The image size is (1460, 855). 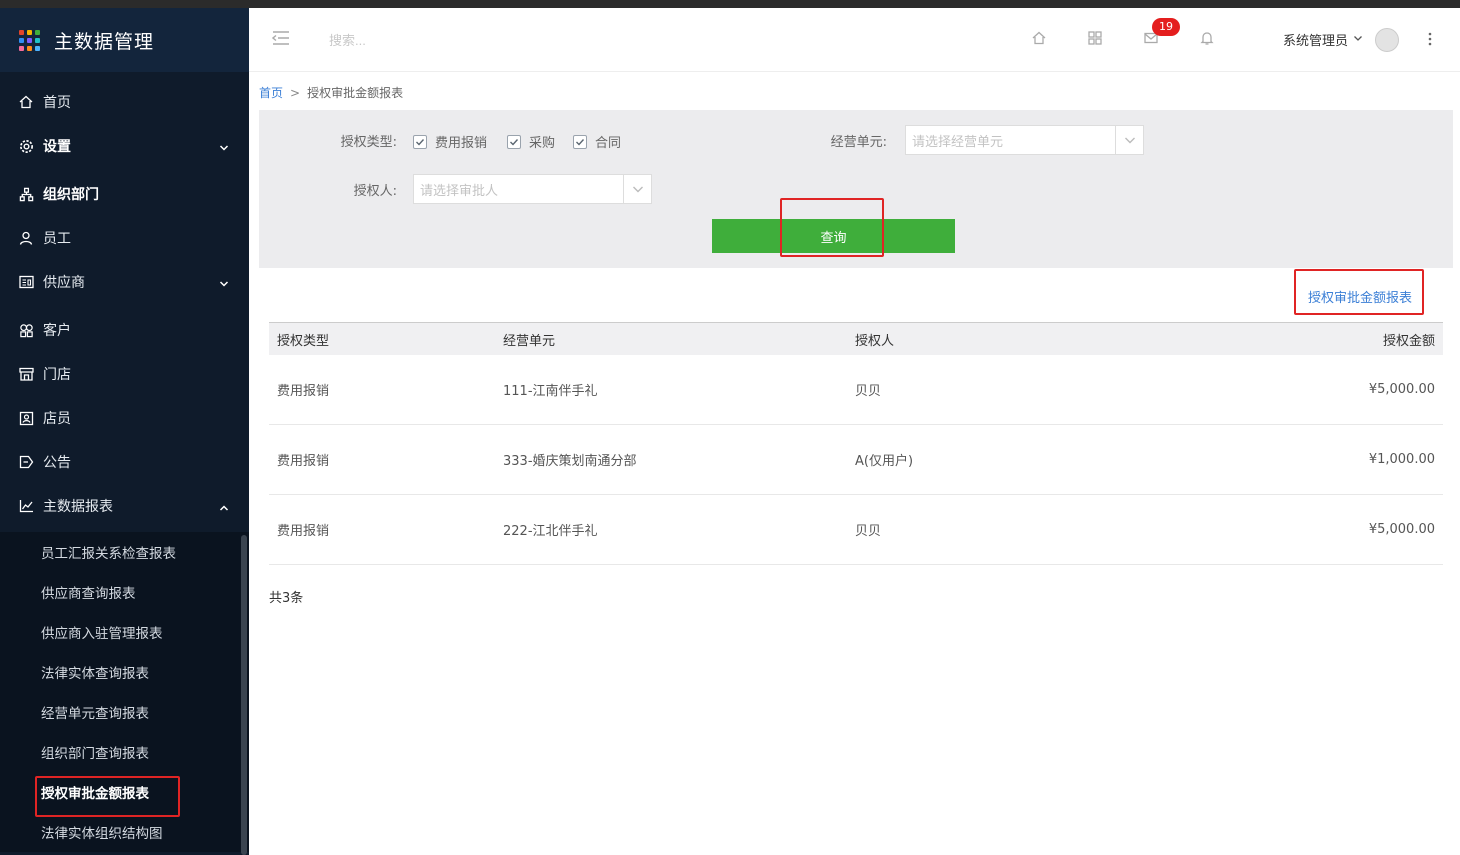 I want to click on cell-business-unit: 111-江南伴手礼, so click(x=550, y=391).